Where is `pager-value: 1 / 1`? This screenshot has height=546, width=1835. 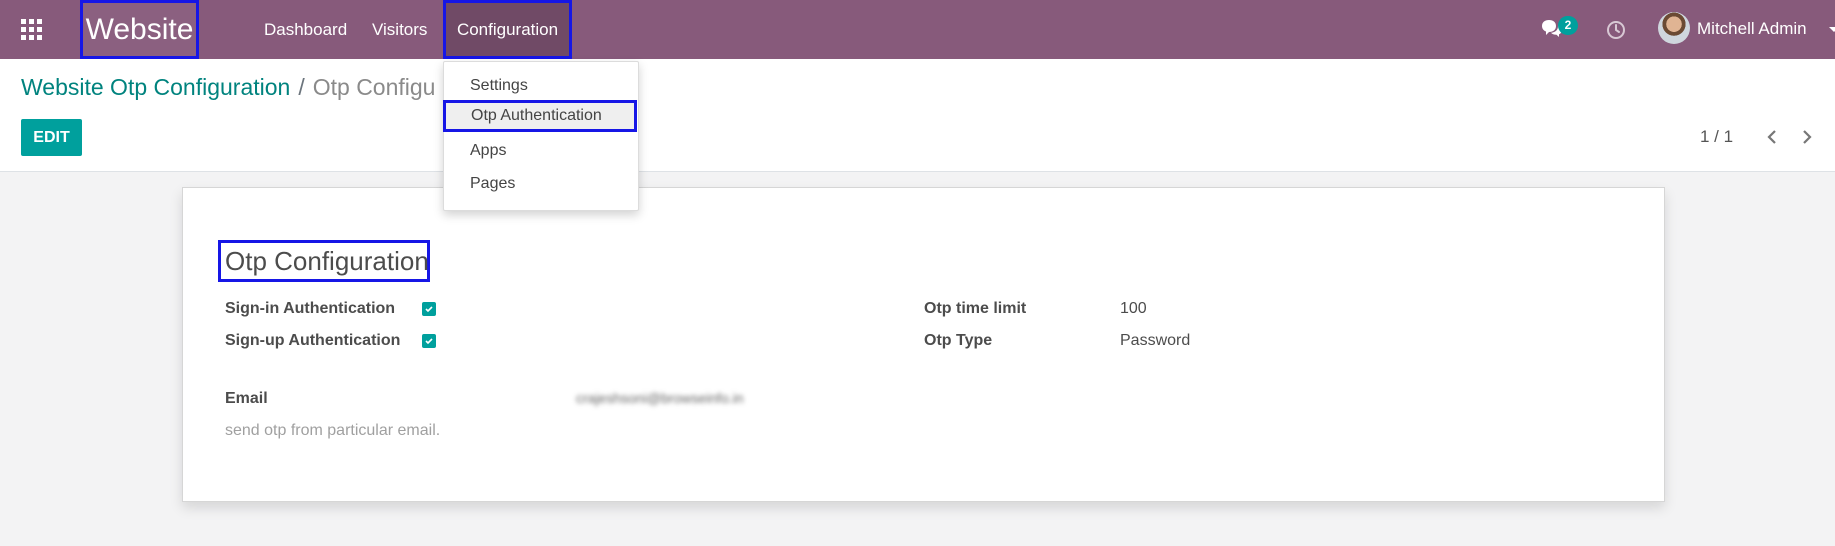 pager-value: 1 / 1 is located at coordinates (1717, 136).